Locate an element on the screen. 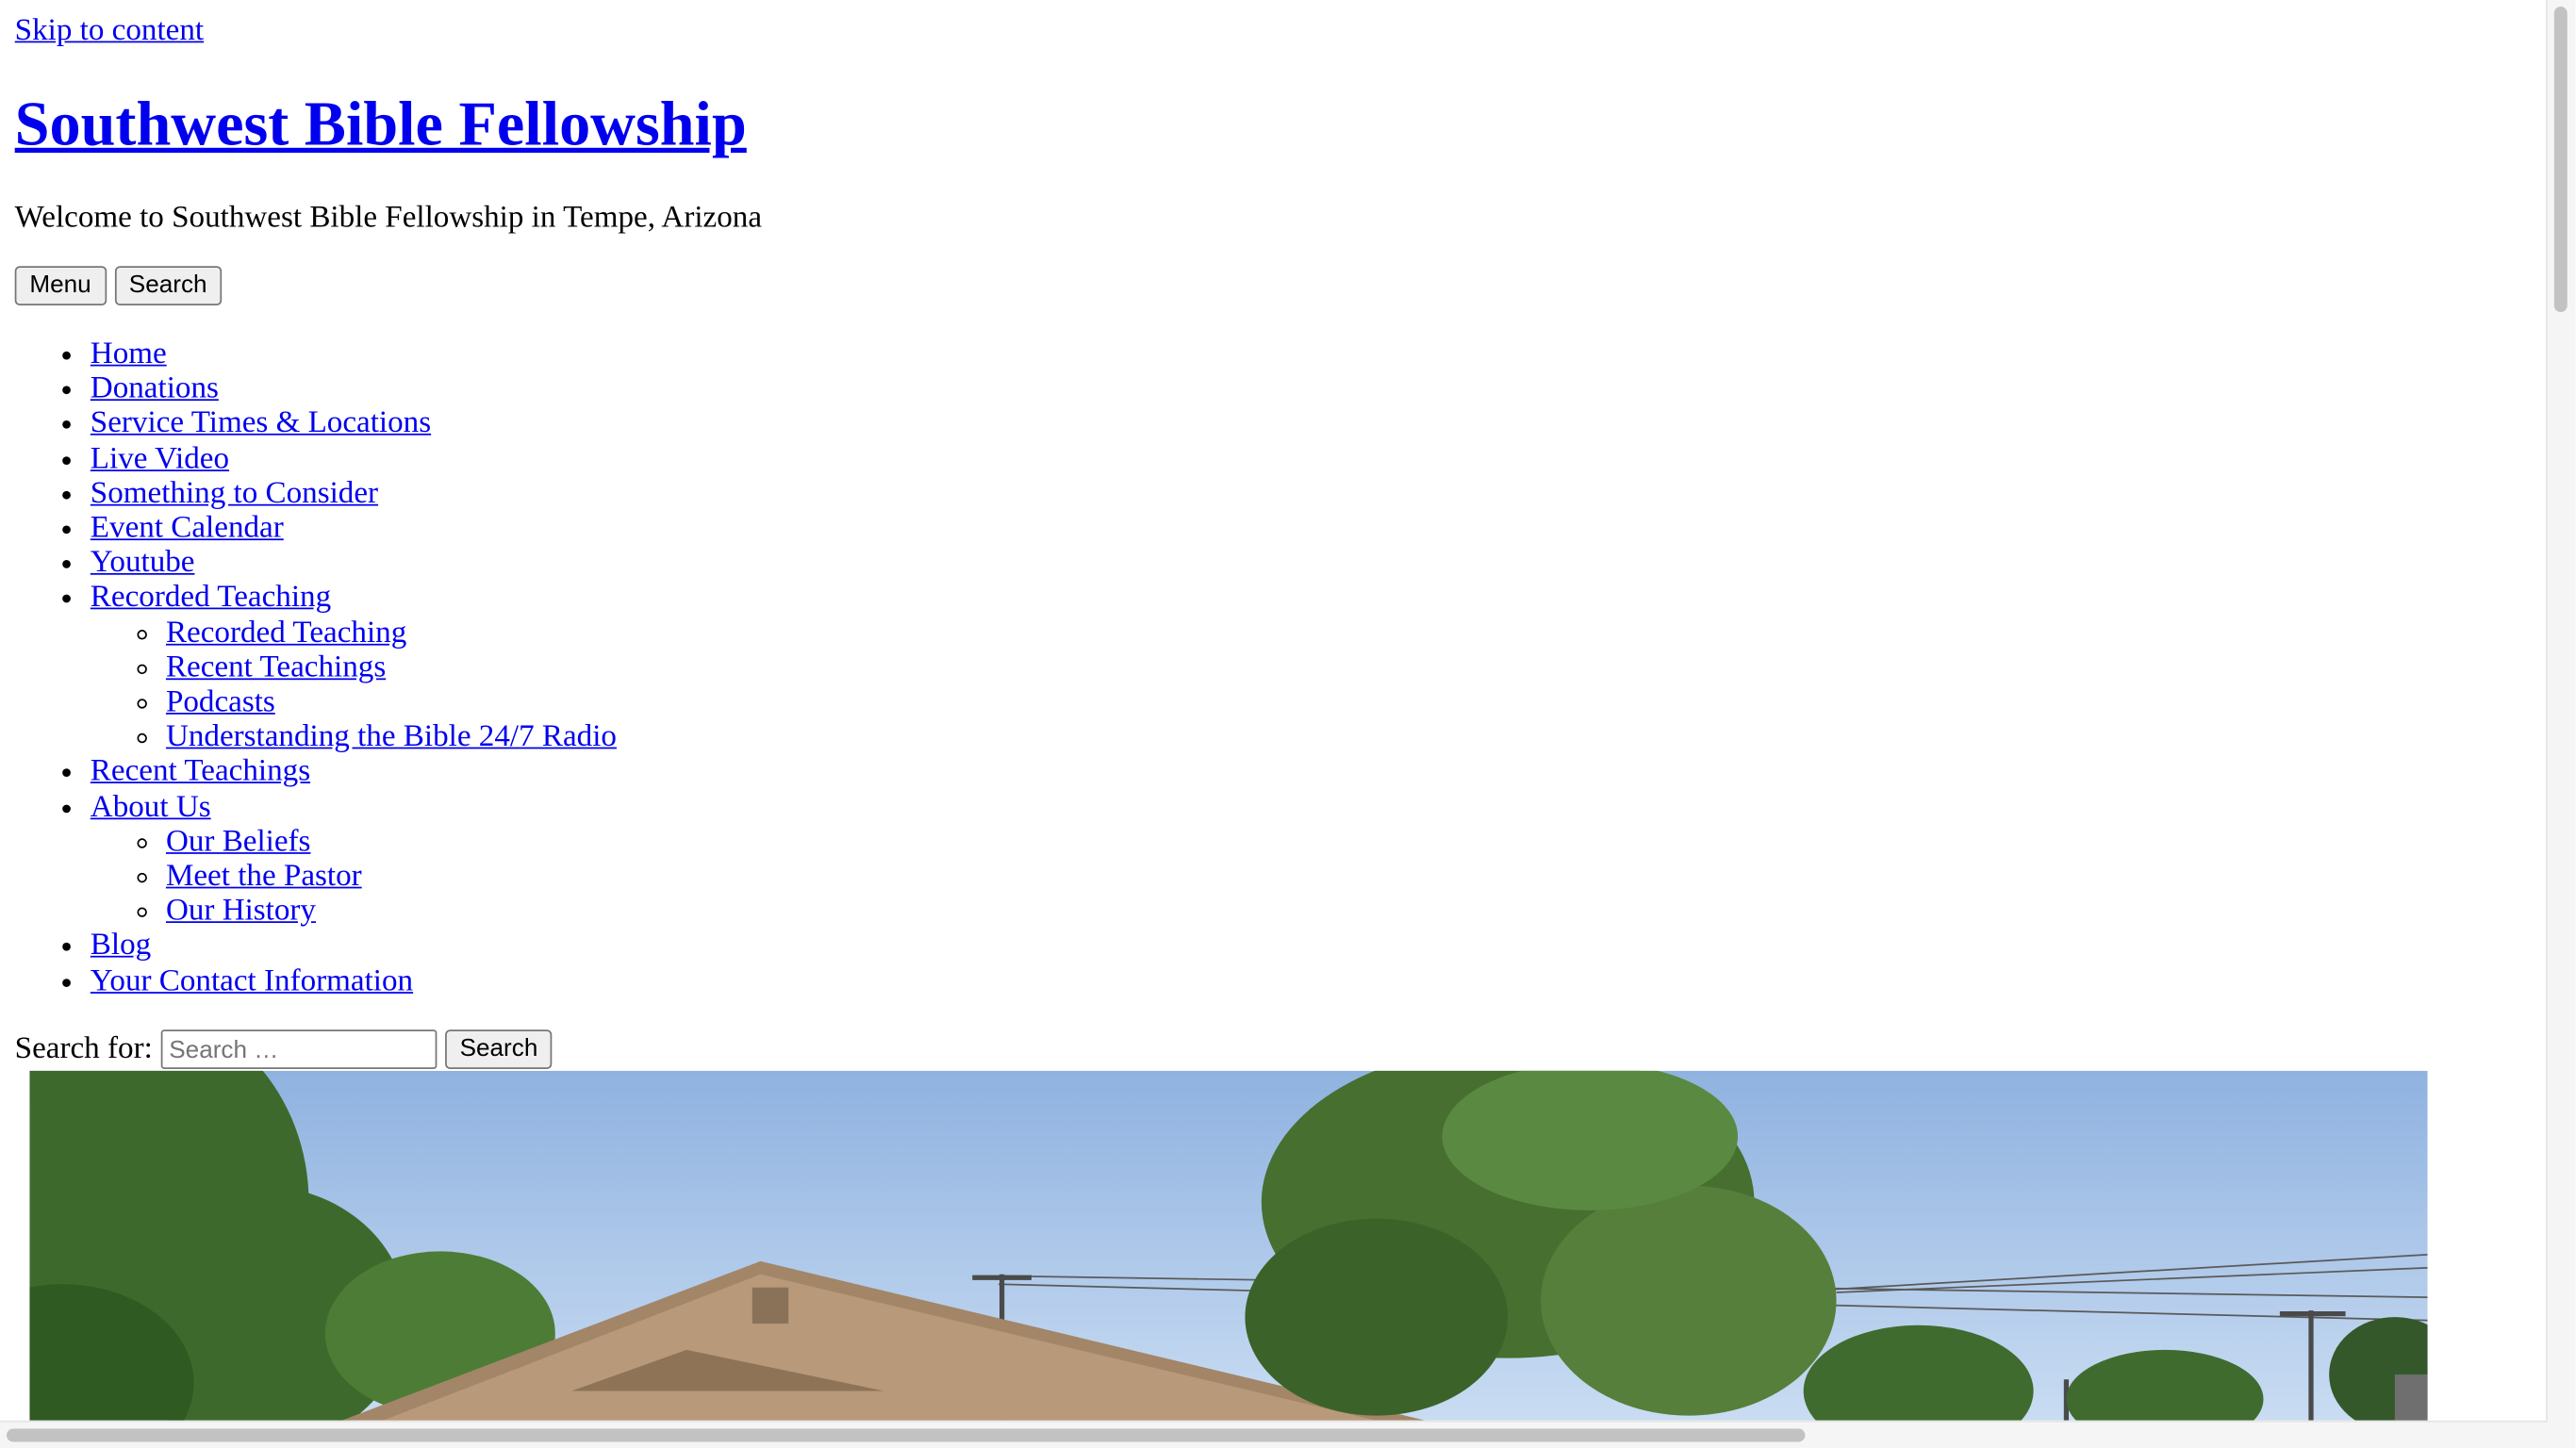  search-form: Search for: Search is located at coordinates (283, 1049).